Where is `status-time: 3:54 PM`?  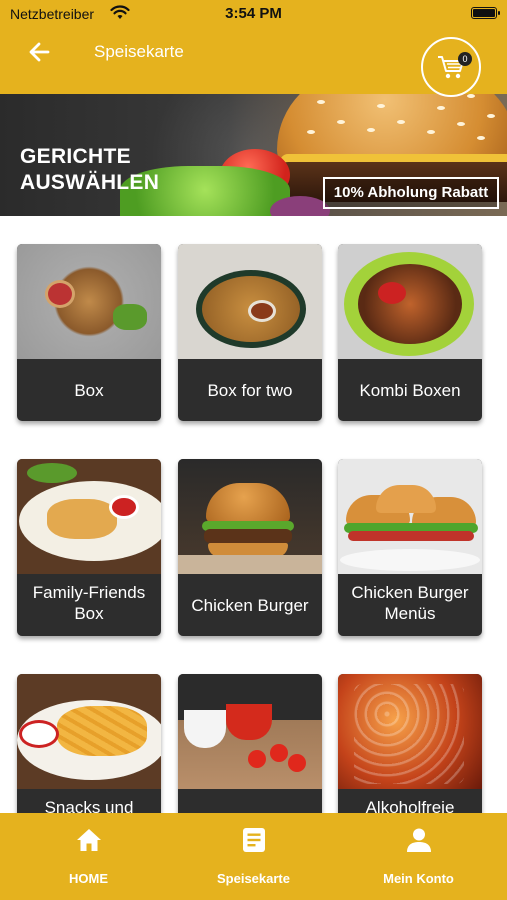
status-time: 3:54 PM is located at coordinates (253, 13).